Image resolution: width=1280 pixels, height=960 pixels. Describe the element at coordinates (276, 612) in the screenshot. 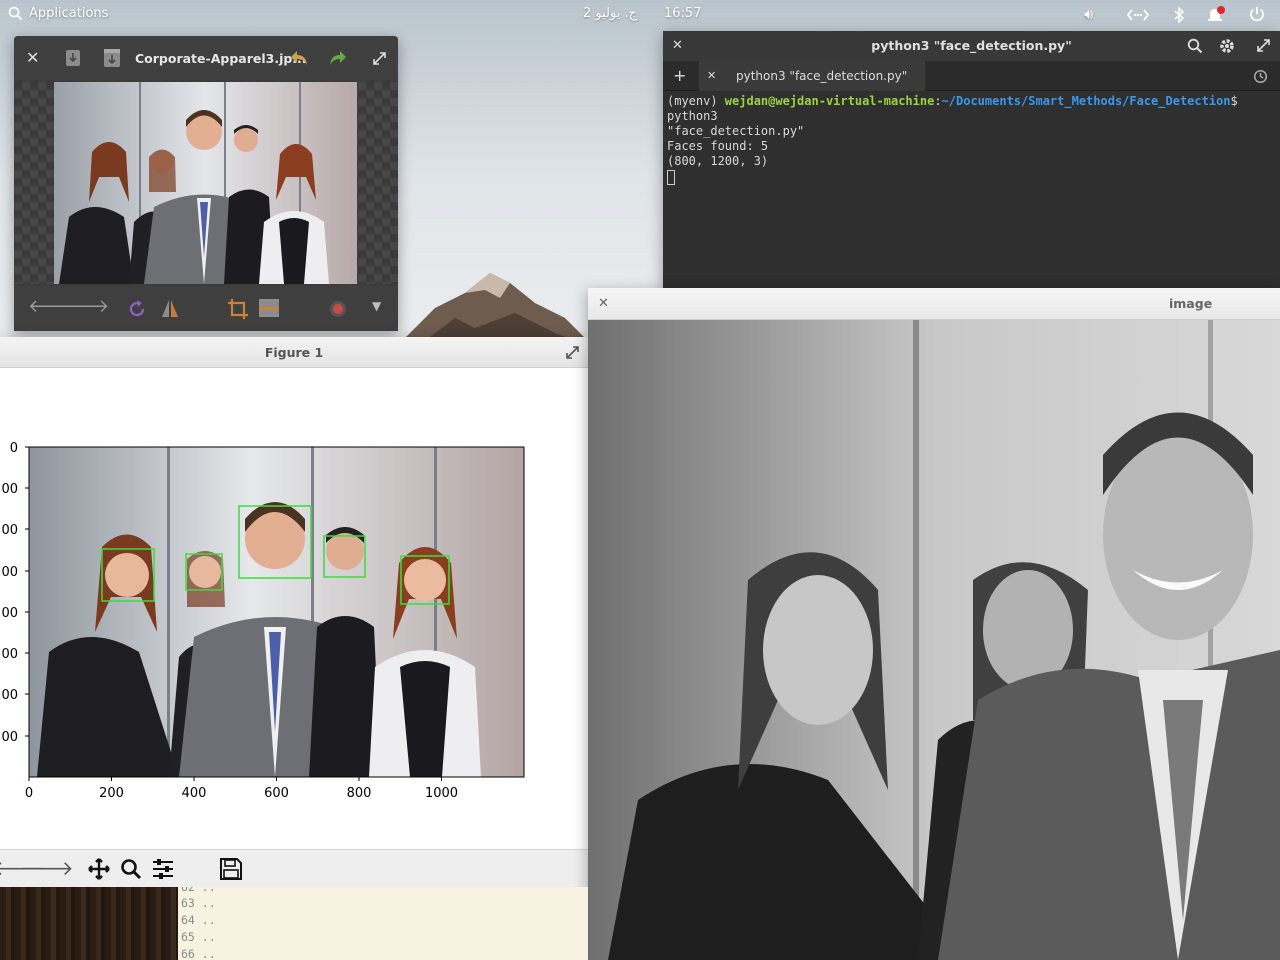

I see `figure-image` at that location.